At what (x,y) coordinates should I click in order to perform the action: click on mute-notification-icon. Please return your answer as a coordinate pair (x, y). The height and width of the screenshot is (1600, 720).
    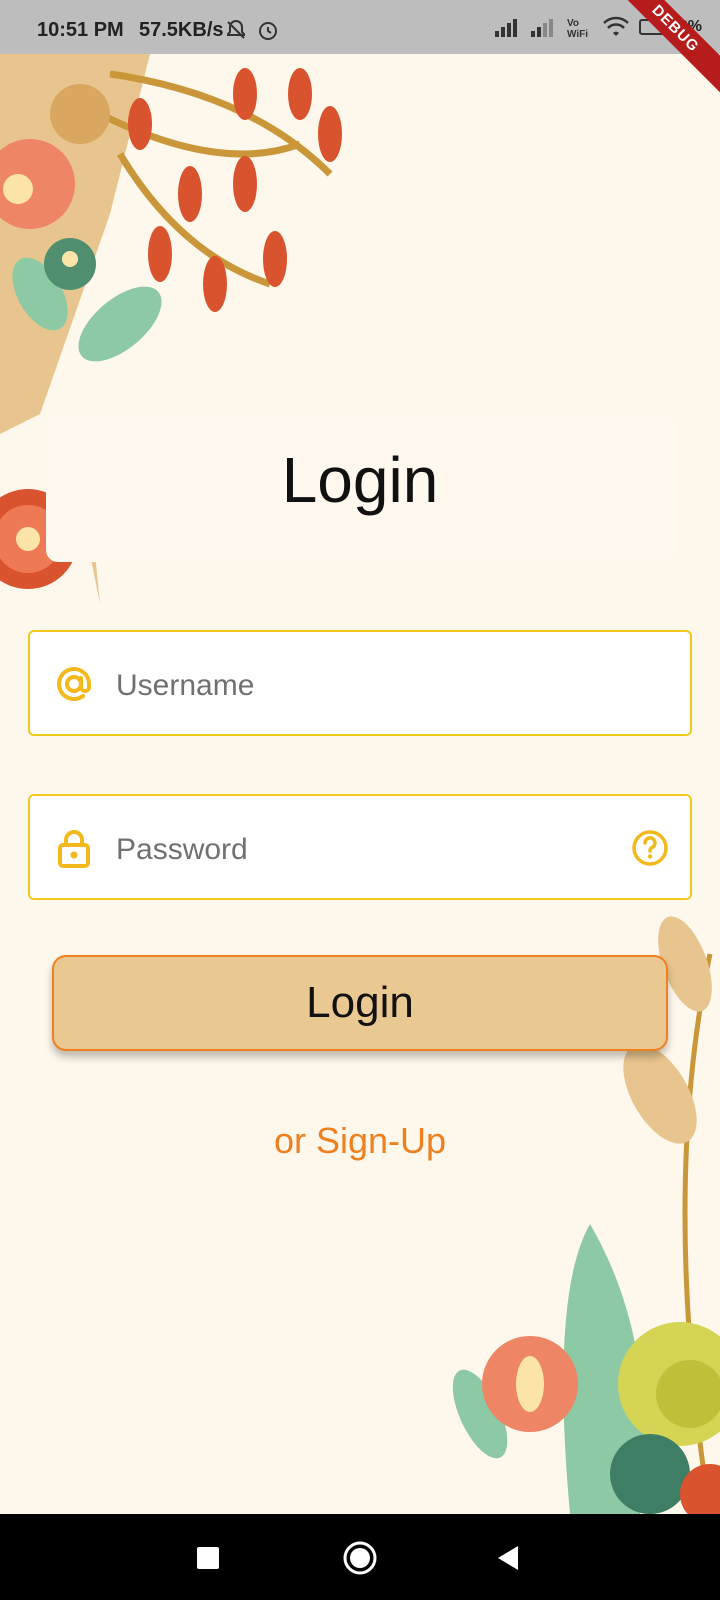
    Looking at the image, I should click on (236, 29).